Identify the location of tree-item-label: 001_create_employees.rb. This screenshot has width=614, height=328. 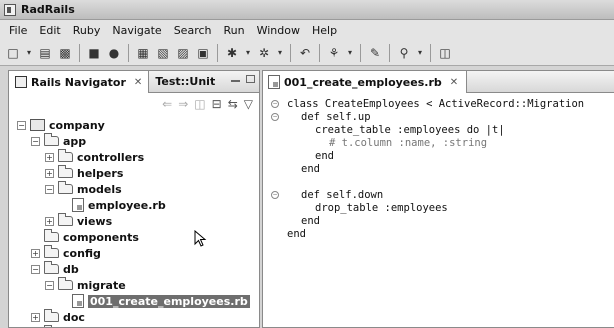
(169, 301).